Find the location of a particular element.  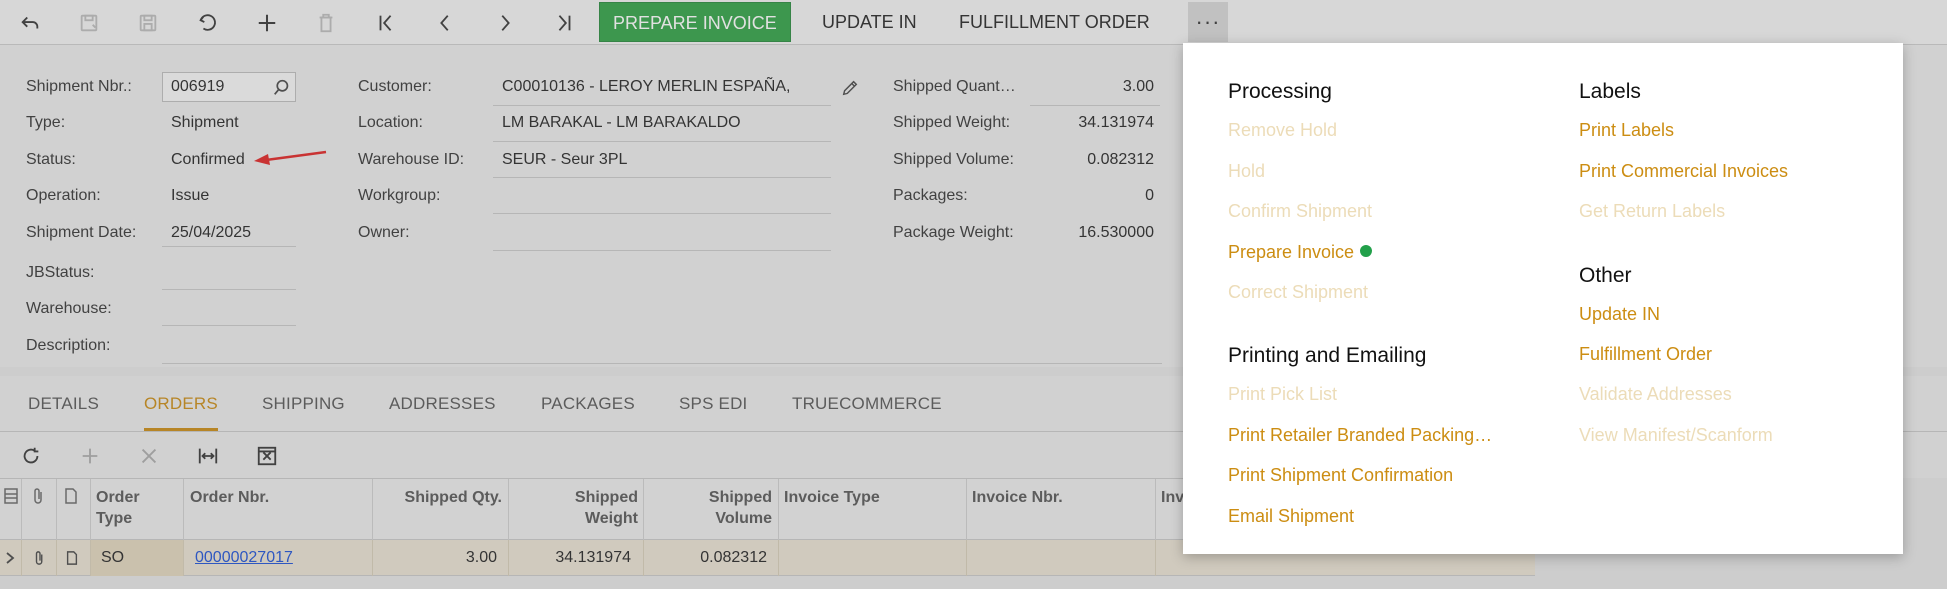

prepare-invoice-button: PREPARE INVOICE is located at coordinates (695, 22).